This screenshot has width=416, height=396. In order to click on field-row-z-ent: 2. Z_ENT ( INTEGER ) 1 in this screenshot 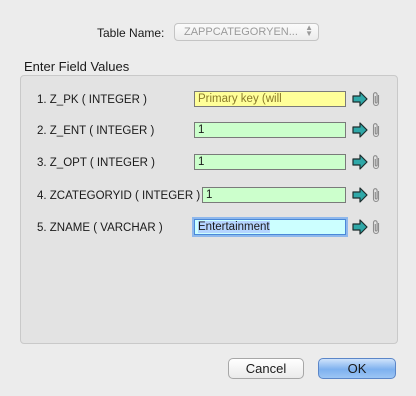, I will do `click(208, 132)`.